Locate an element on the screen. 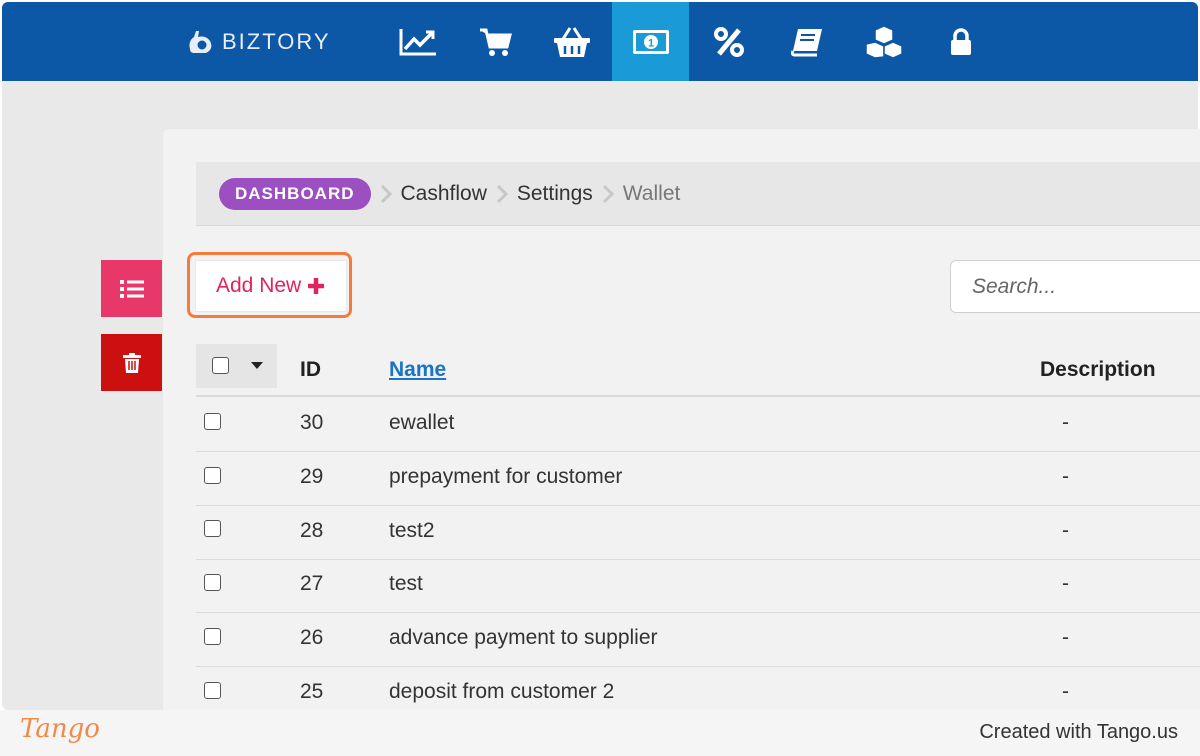 This screenshot has width=1200, height=756. table-row: 30 ewallet - is located at coordinates (698, 424).